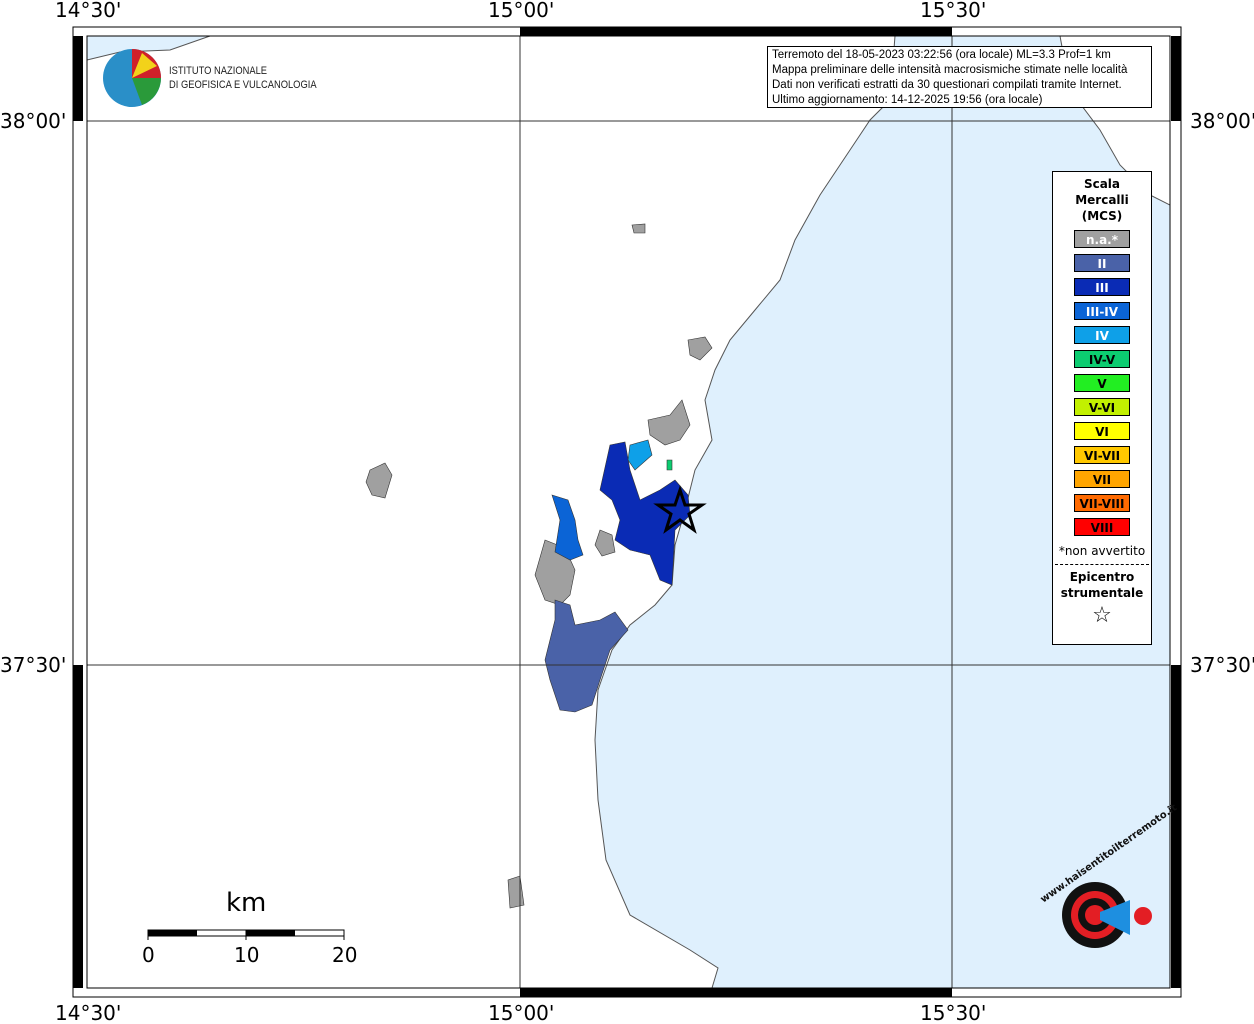 Image resolution: width=1254 pixels, height=1024 pixels. I want to click on legend-swatch: V, so click(1102, 383).